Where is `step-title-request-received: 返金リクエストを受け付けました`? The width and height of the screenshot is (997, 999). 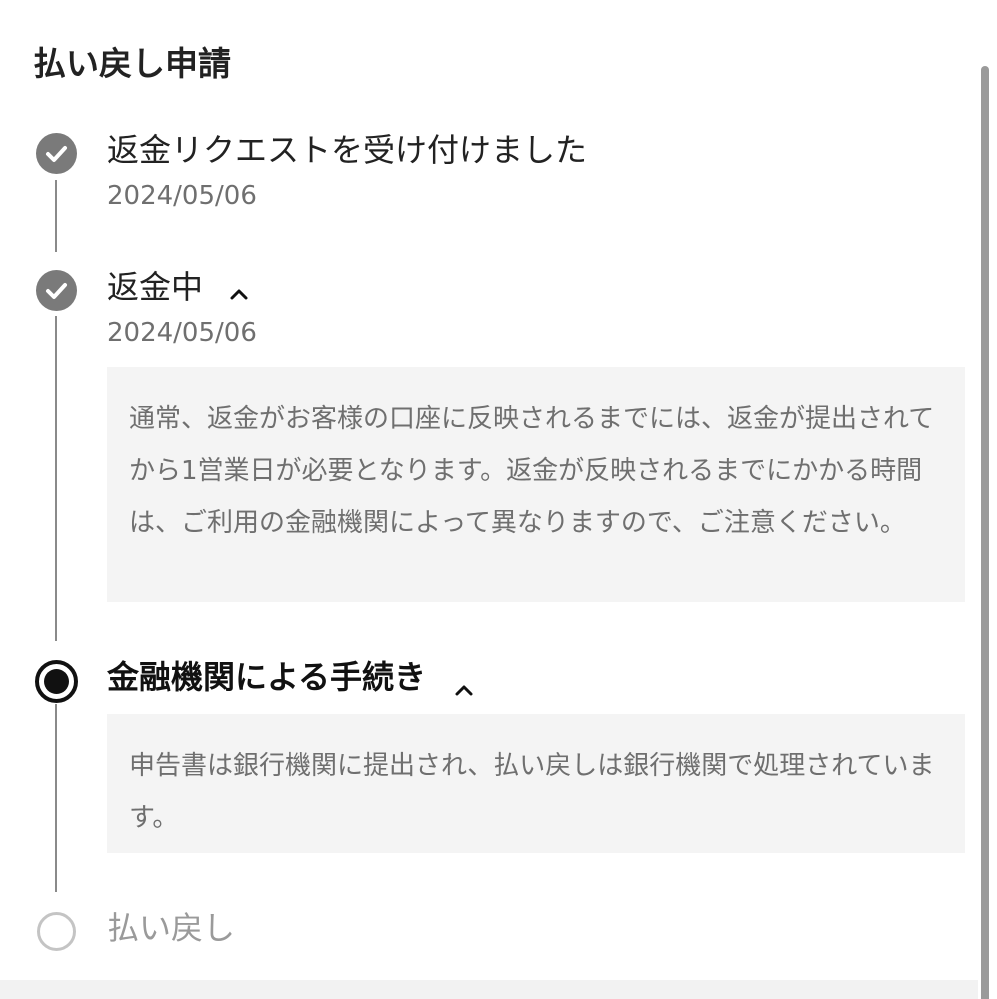 step-title-request-received: 返金リクエストを受け付けました is located at coordinates (347, 150).